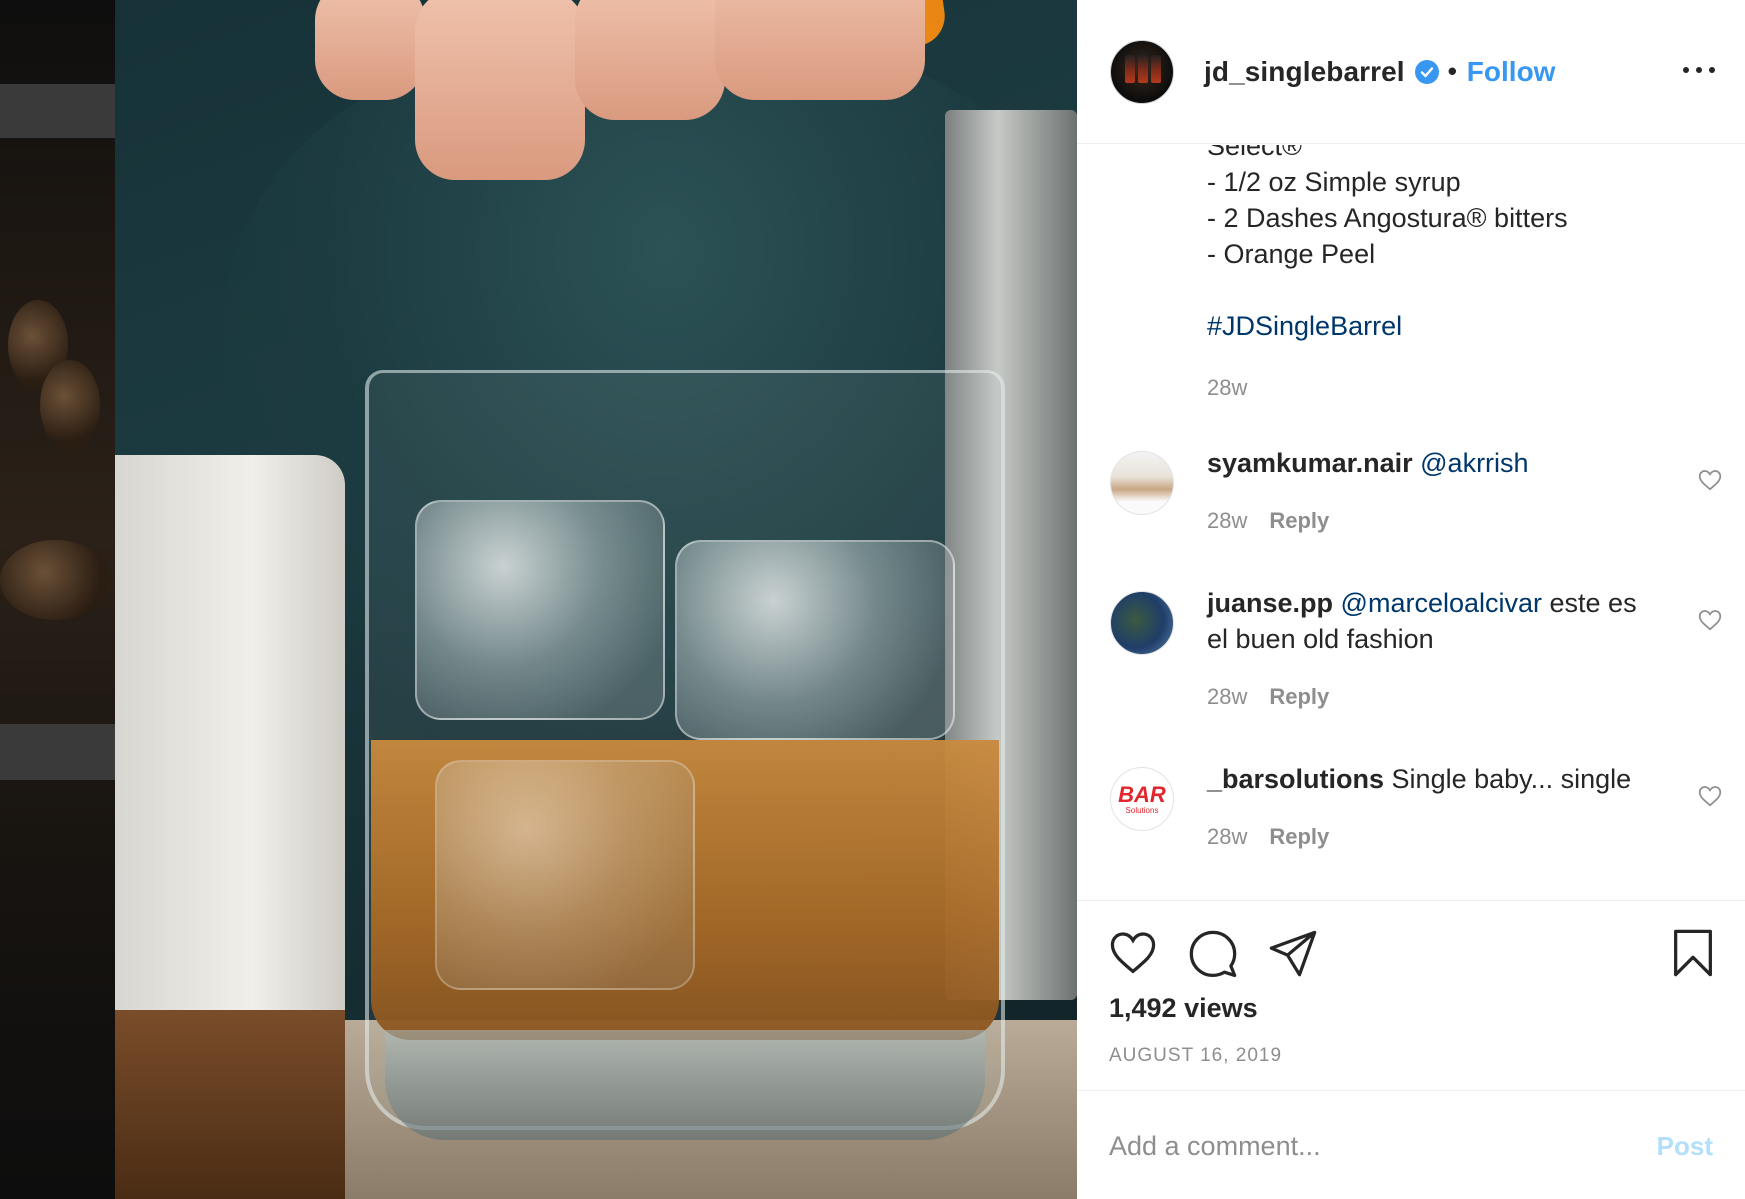 Image resolution: width=1745 pixels, height=1199 pixels. What do you see at coordinates (1304, 72) in the screenshot?
I see `username-link: jd_singlebarrel` at bounding box center [1304, 72].